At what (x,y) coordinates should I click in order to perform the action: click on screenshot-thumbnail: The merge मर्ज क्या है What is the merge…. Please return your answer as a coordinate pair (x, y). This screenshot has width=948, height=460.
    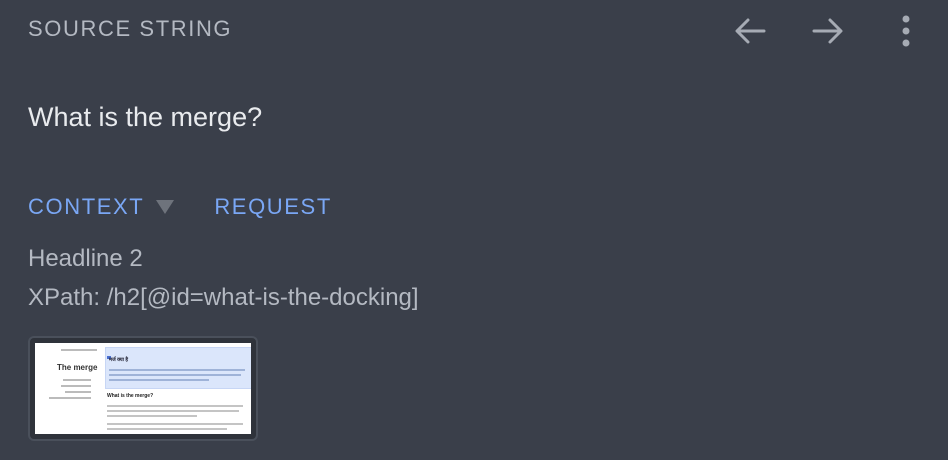
    Looking at the image, I should click on (143, 388).